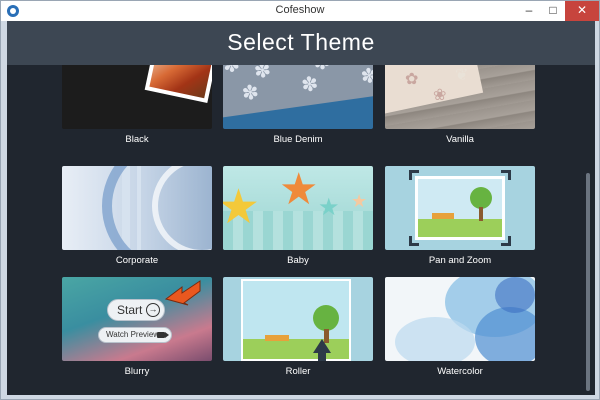 The width and height of the screenshot is (600, 400). I want to click on theme-label-roller: Roller, so click(298, 371).